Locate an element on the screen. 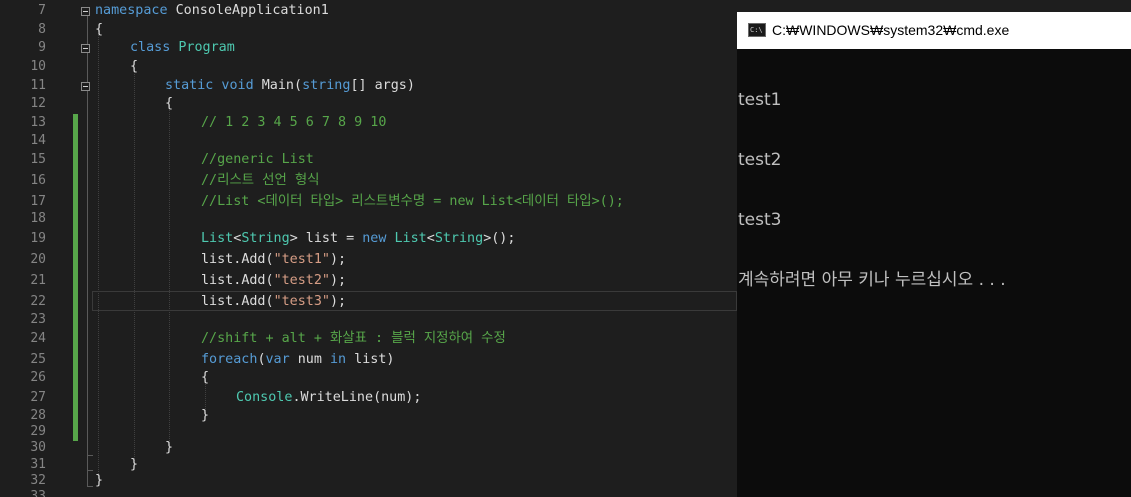  string-literal: "test1" is located at coordinates (301, 259).